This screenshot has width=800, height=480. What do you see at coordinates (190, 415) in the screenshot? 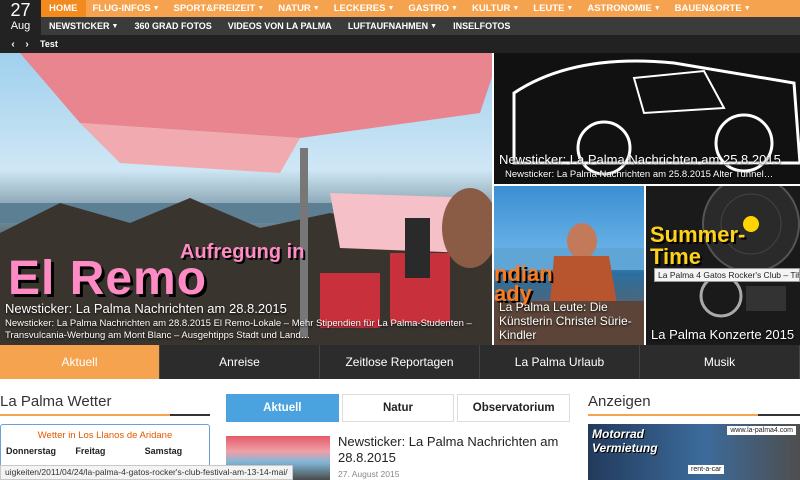
I see `weather-underline-dark` at bounding box center [190, 415].